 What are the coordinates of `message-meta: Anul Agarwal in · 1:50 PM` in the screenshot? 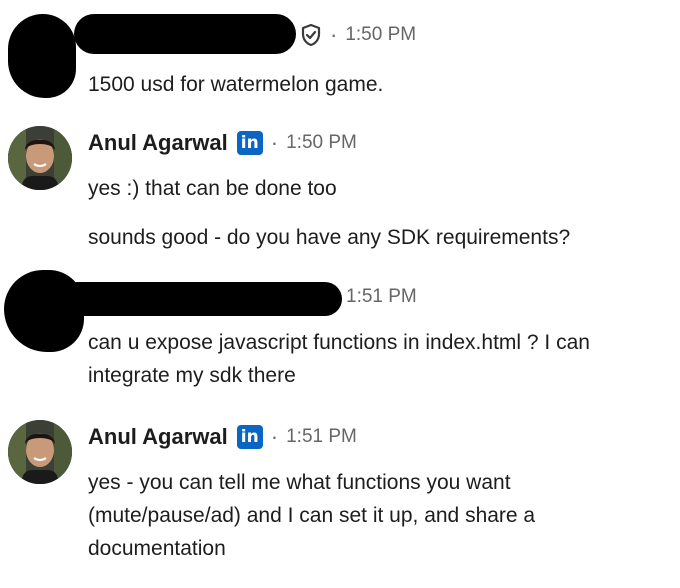 It's located at (222, 143).